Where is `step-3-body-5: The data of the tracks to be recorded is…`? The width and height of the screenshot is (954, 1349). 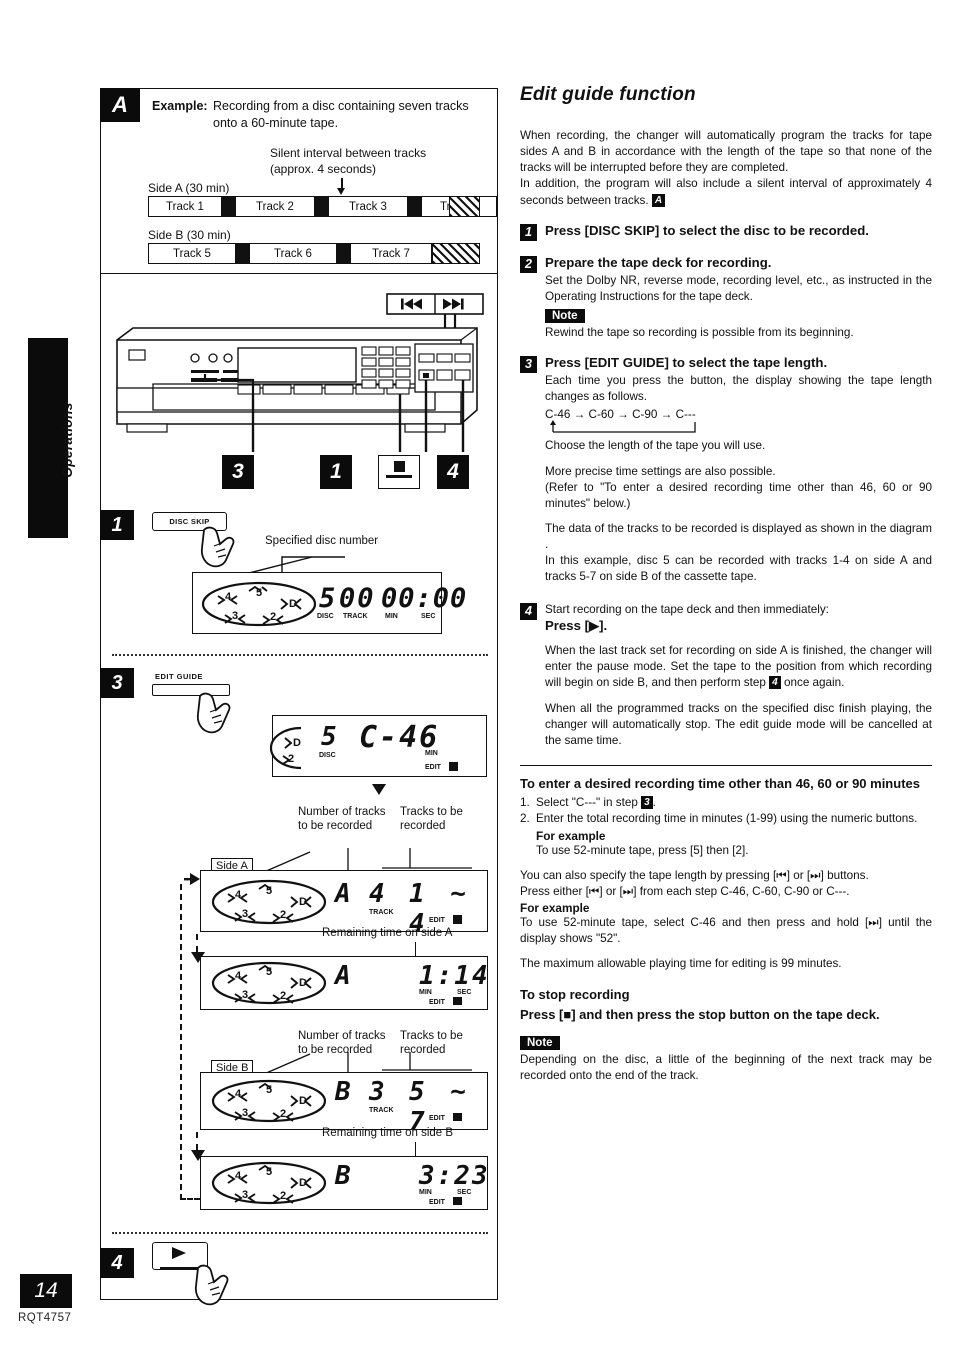 step-3-body-5: The data of the tracks to be recorded is… is located at coordinates (738, 536).